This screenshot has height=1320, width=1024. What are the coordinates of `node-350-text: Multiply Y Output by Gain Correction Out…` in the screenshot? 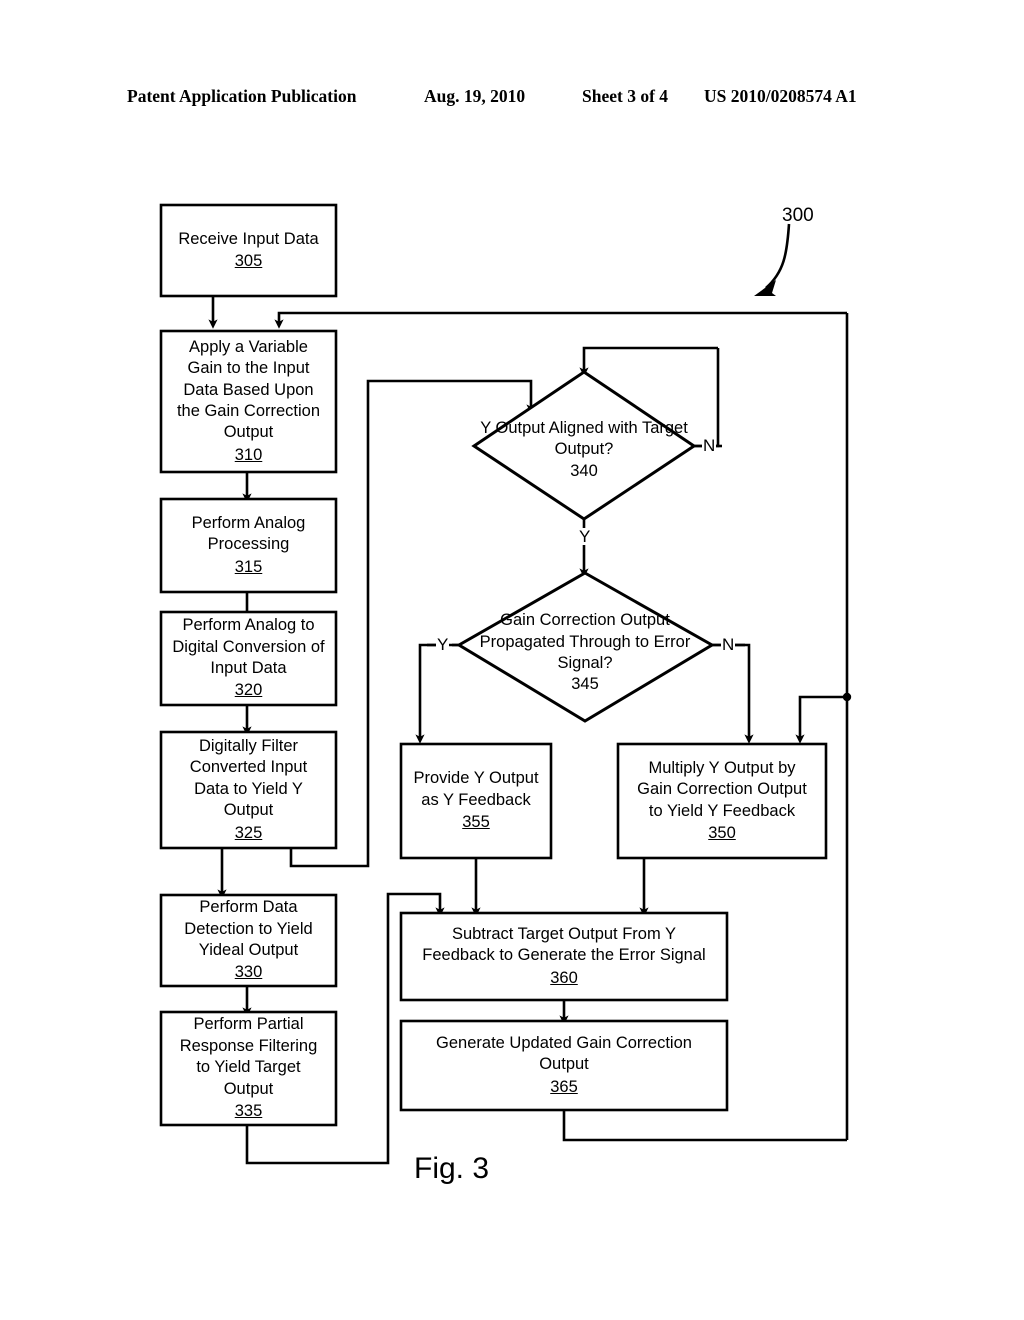 It's located at (722, 789).